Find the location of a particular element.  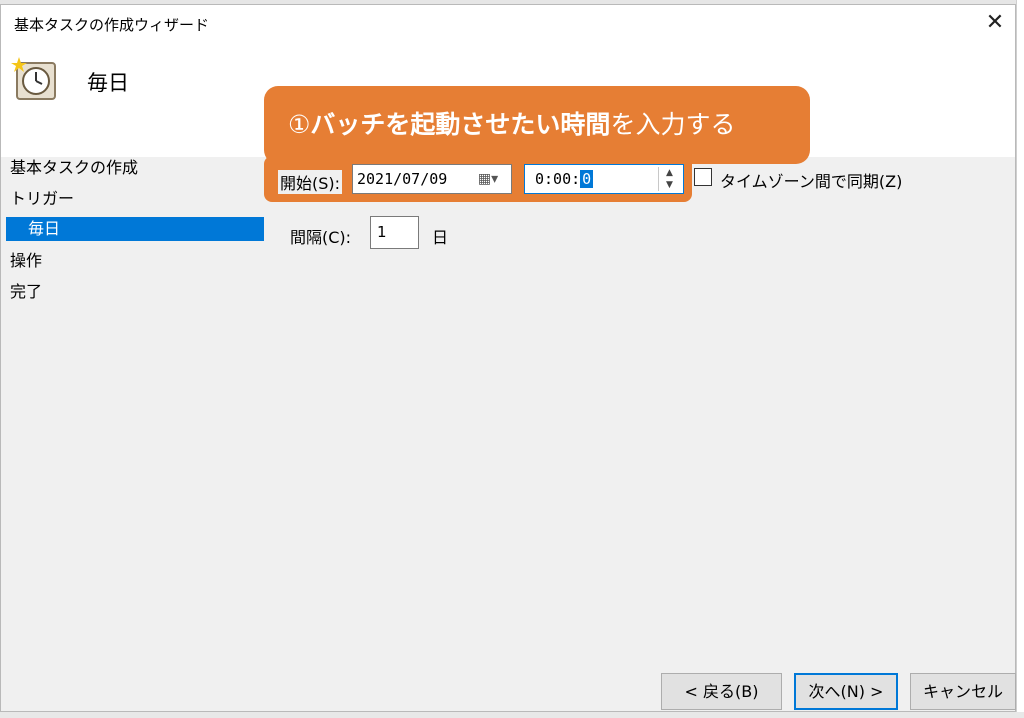

window-title: 基本タスクの作成ウィザード is located at coordinates (112, 25).